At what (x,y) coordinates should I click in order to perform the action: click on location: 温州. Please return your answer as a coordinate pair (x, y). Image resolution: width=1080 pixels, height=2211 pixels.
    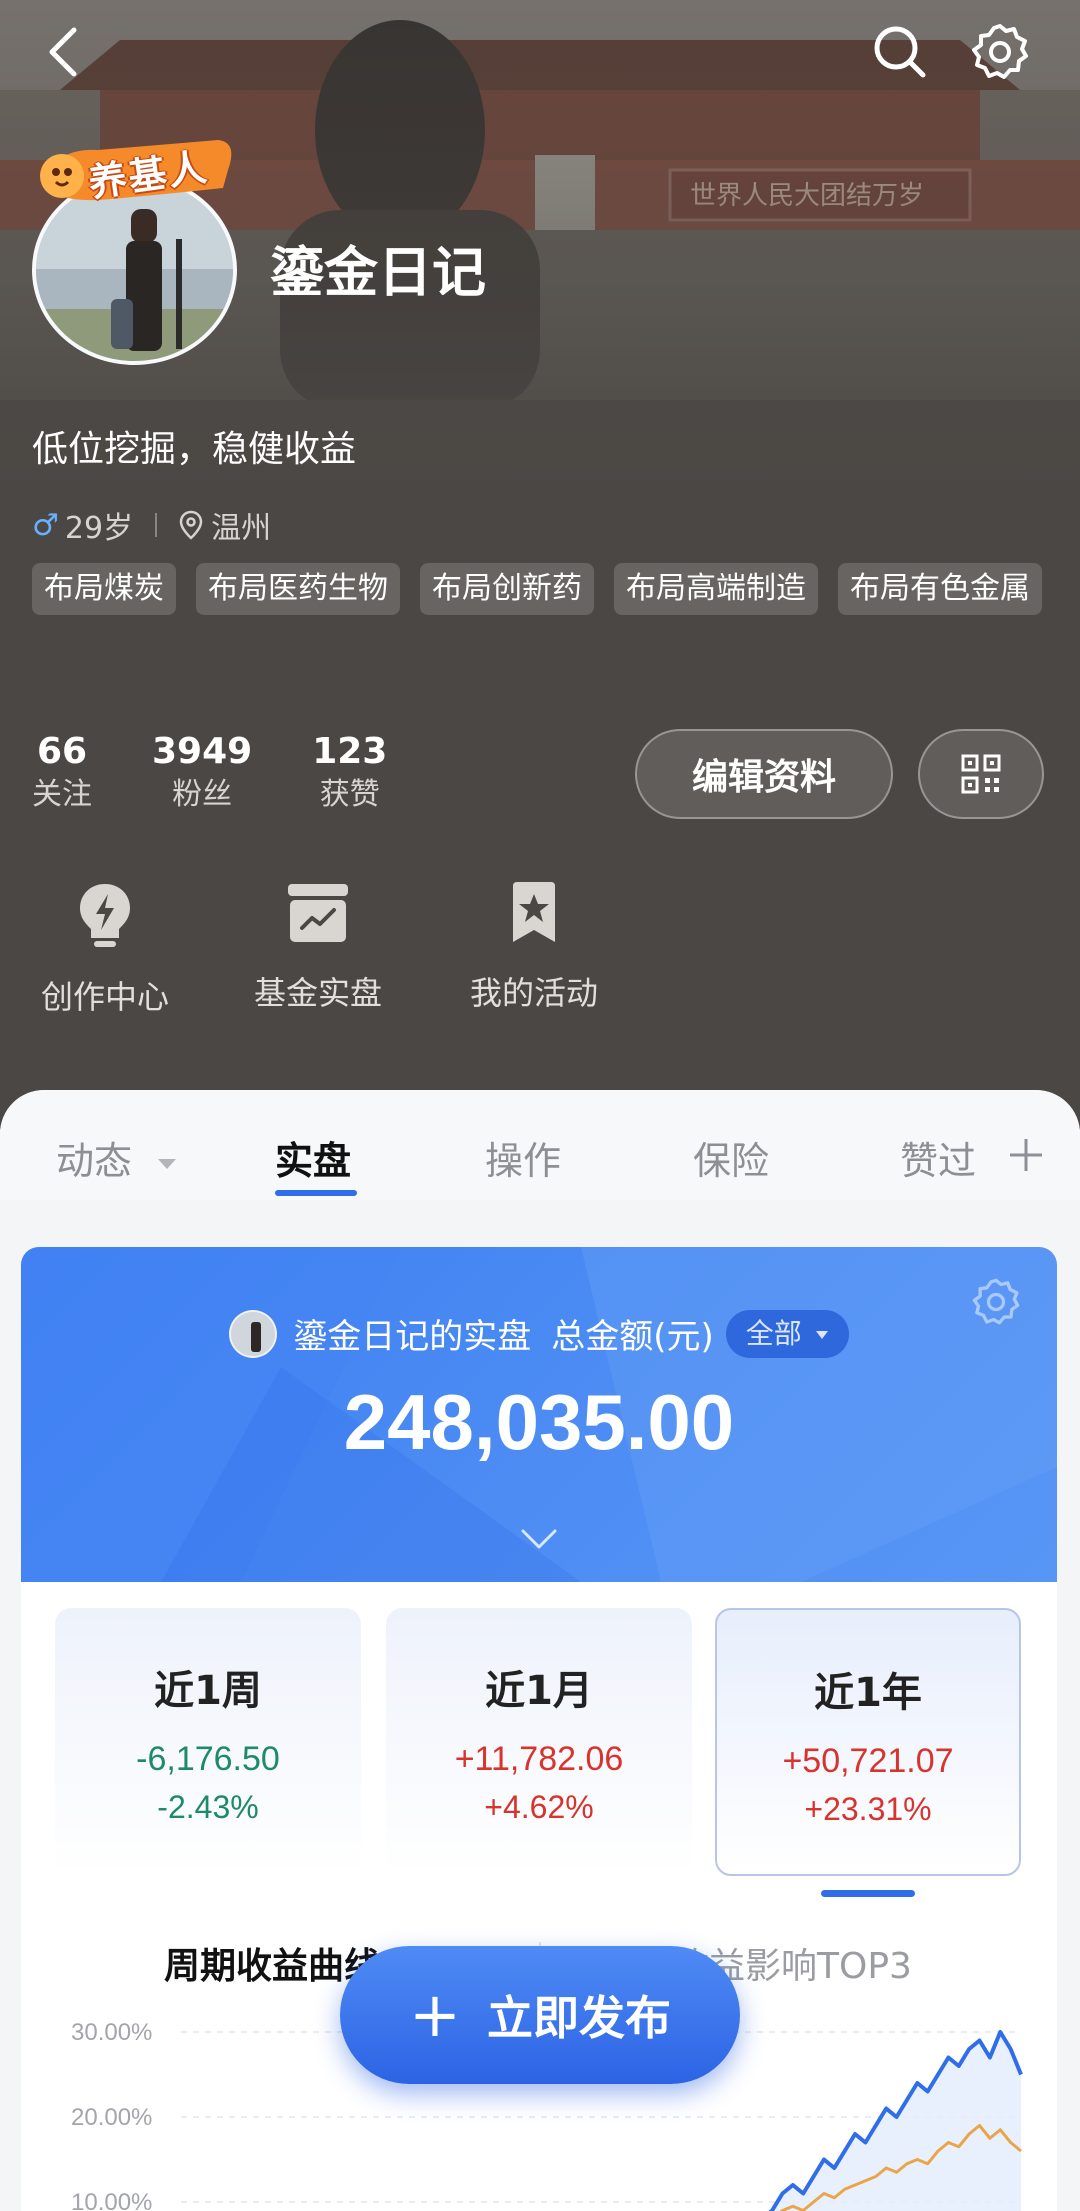
    Looking at the image, I should click on (241, 528).